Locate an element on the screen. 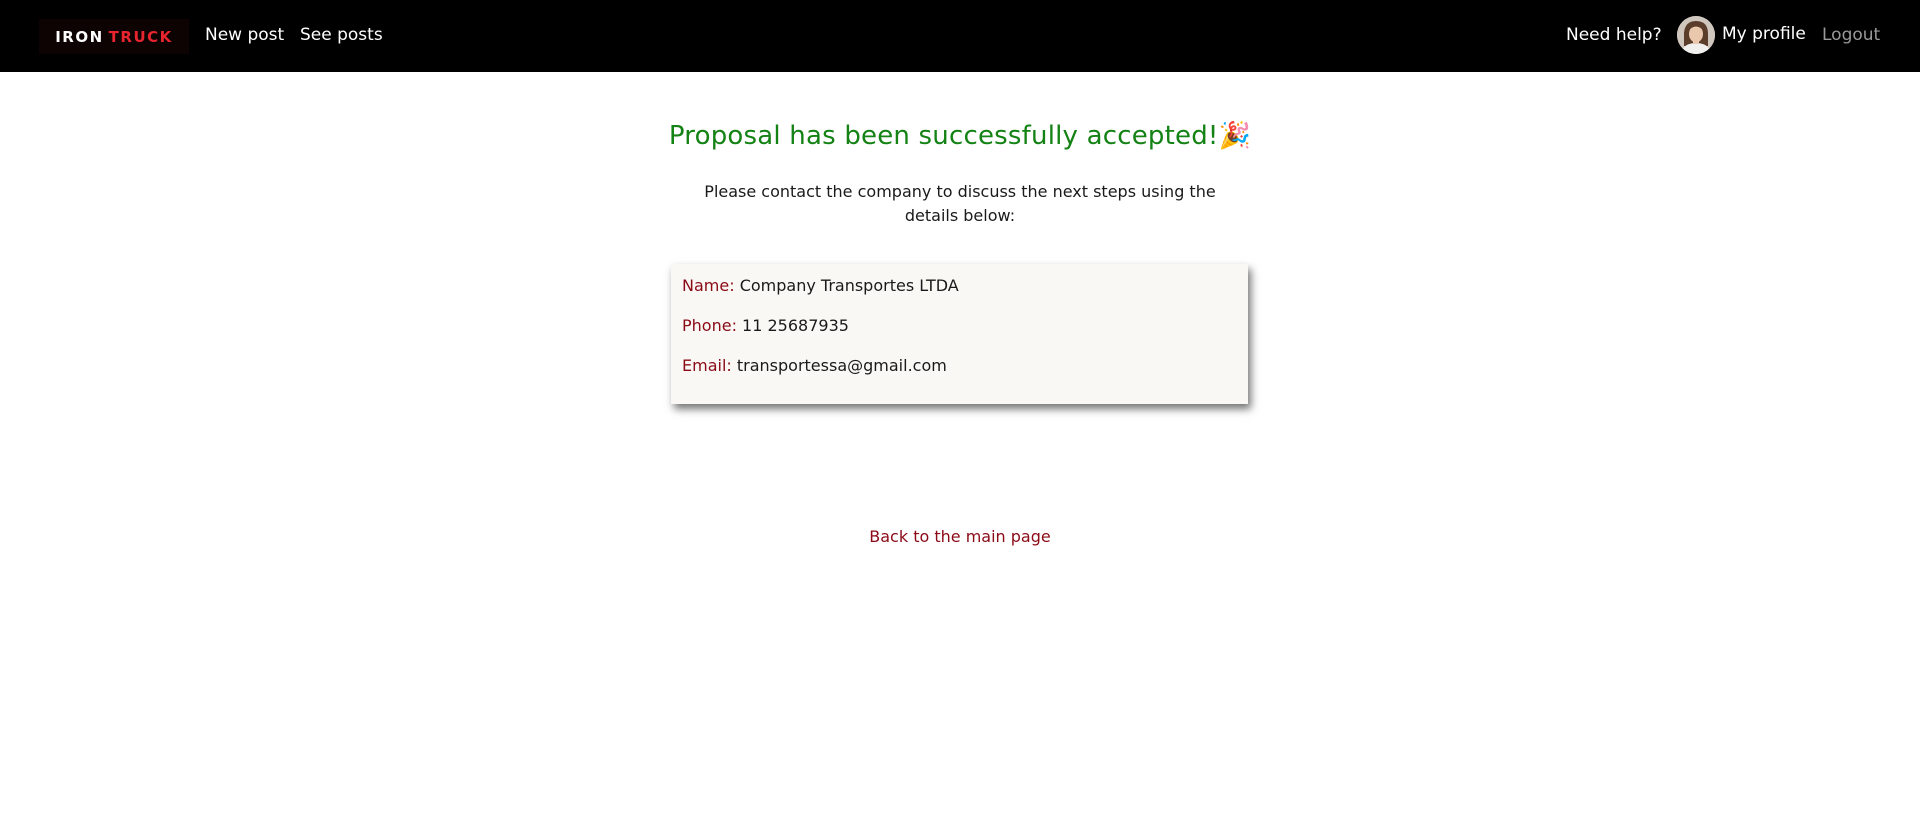  user-avatar-icon is located at coordinates (1696, 35).